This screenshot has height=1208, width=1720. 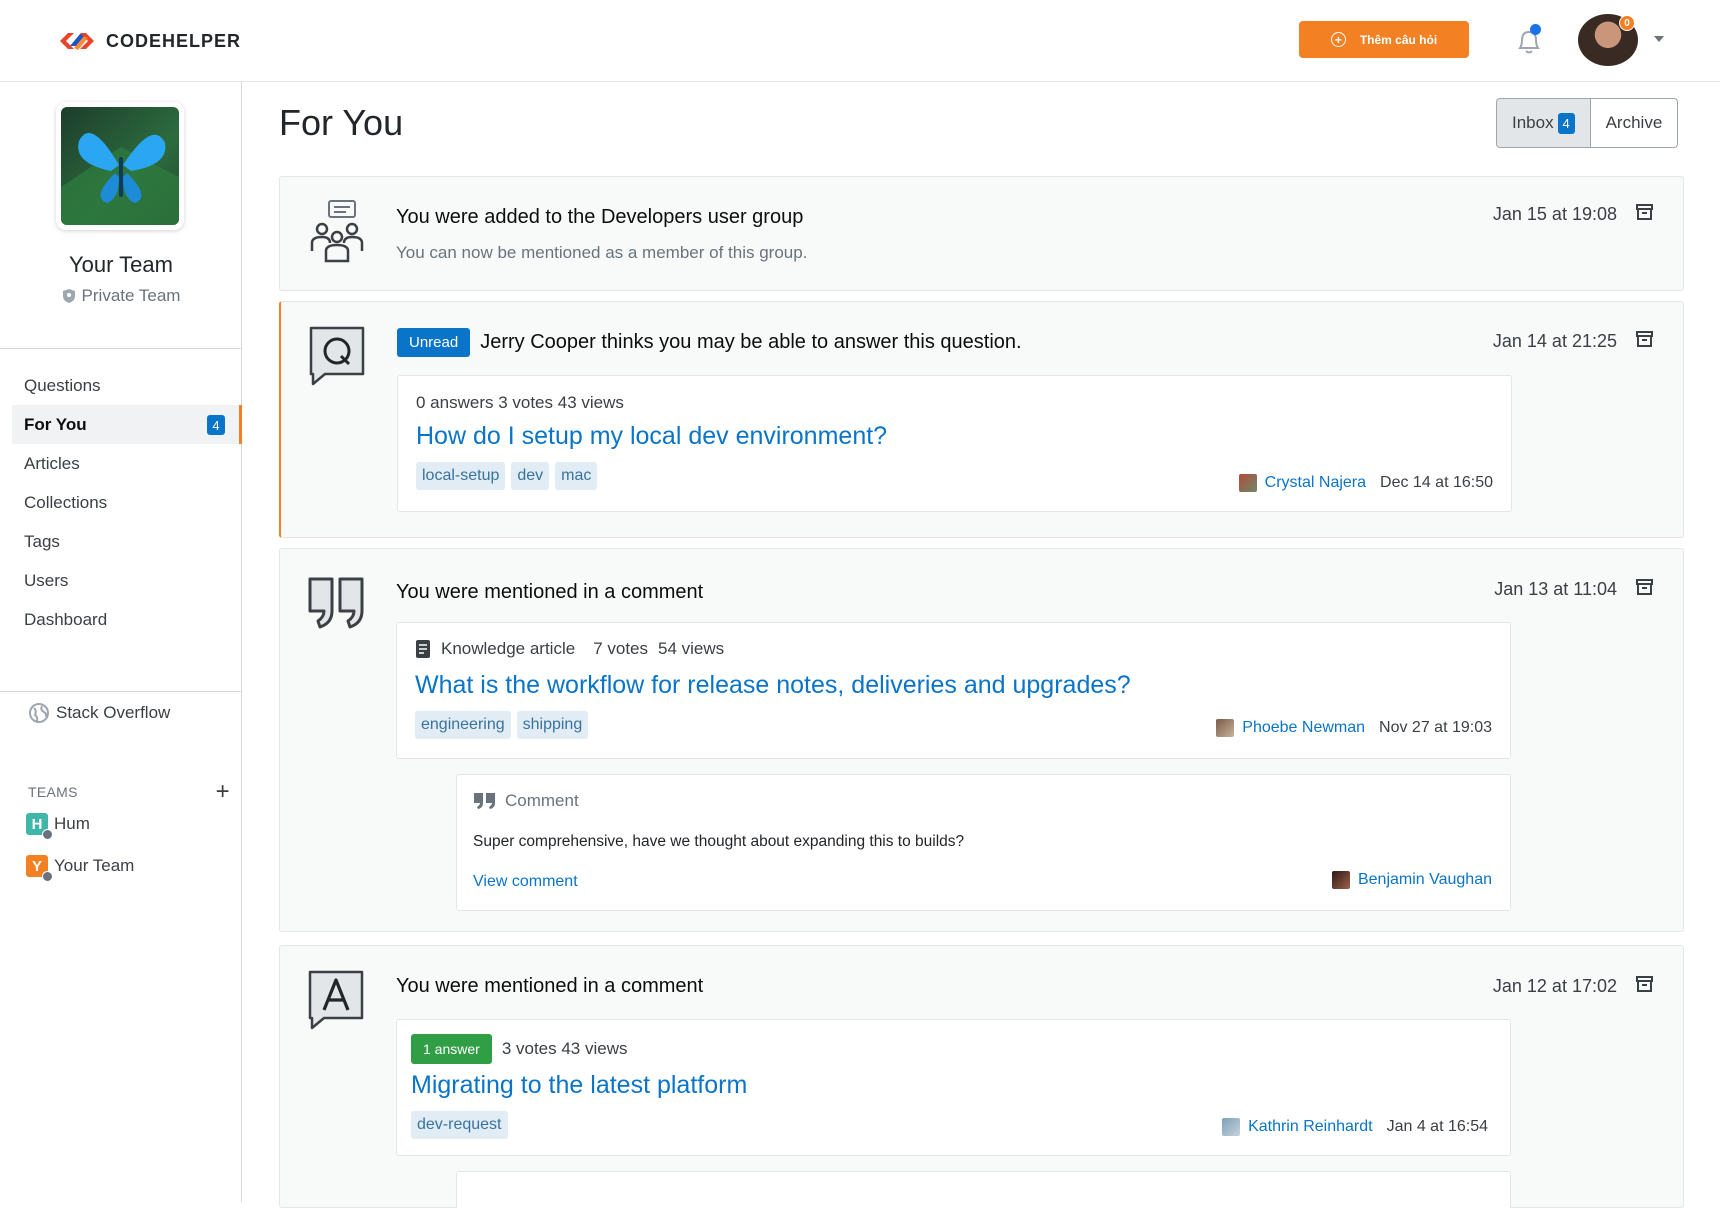 I want to click on ask-question-button: + Thêm câu hỏi, so click(x=1384, y=39).